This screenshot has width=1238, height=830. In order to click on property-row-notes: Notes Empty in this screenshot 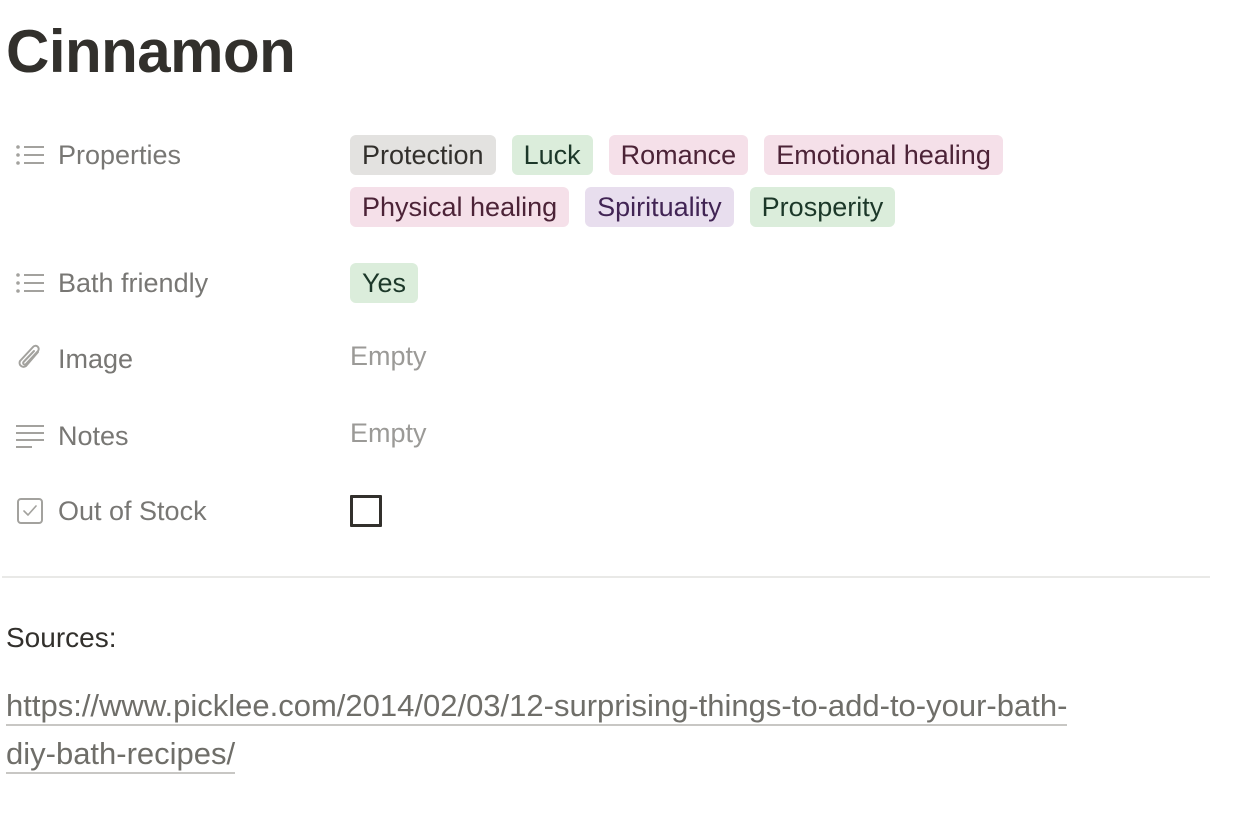, I will do `click(605, 436)`.